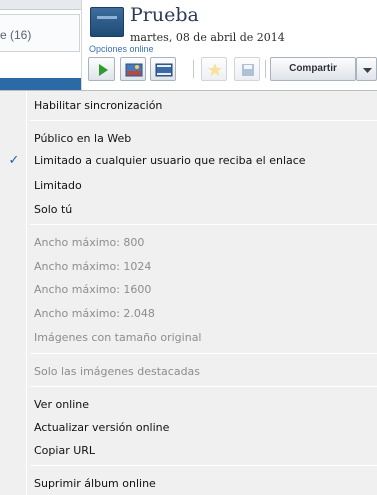 Image resolution: width=377 pixels, height=495 pixels. I want to click on checkmark-icon: ✓, so click(14, 160).